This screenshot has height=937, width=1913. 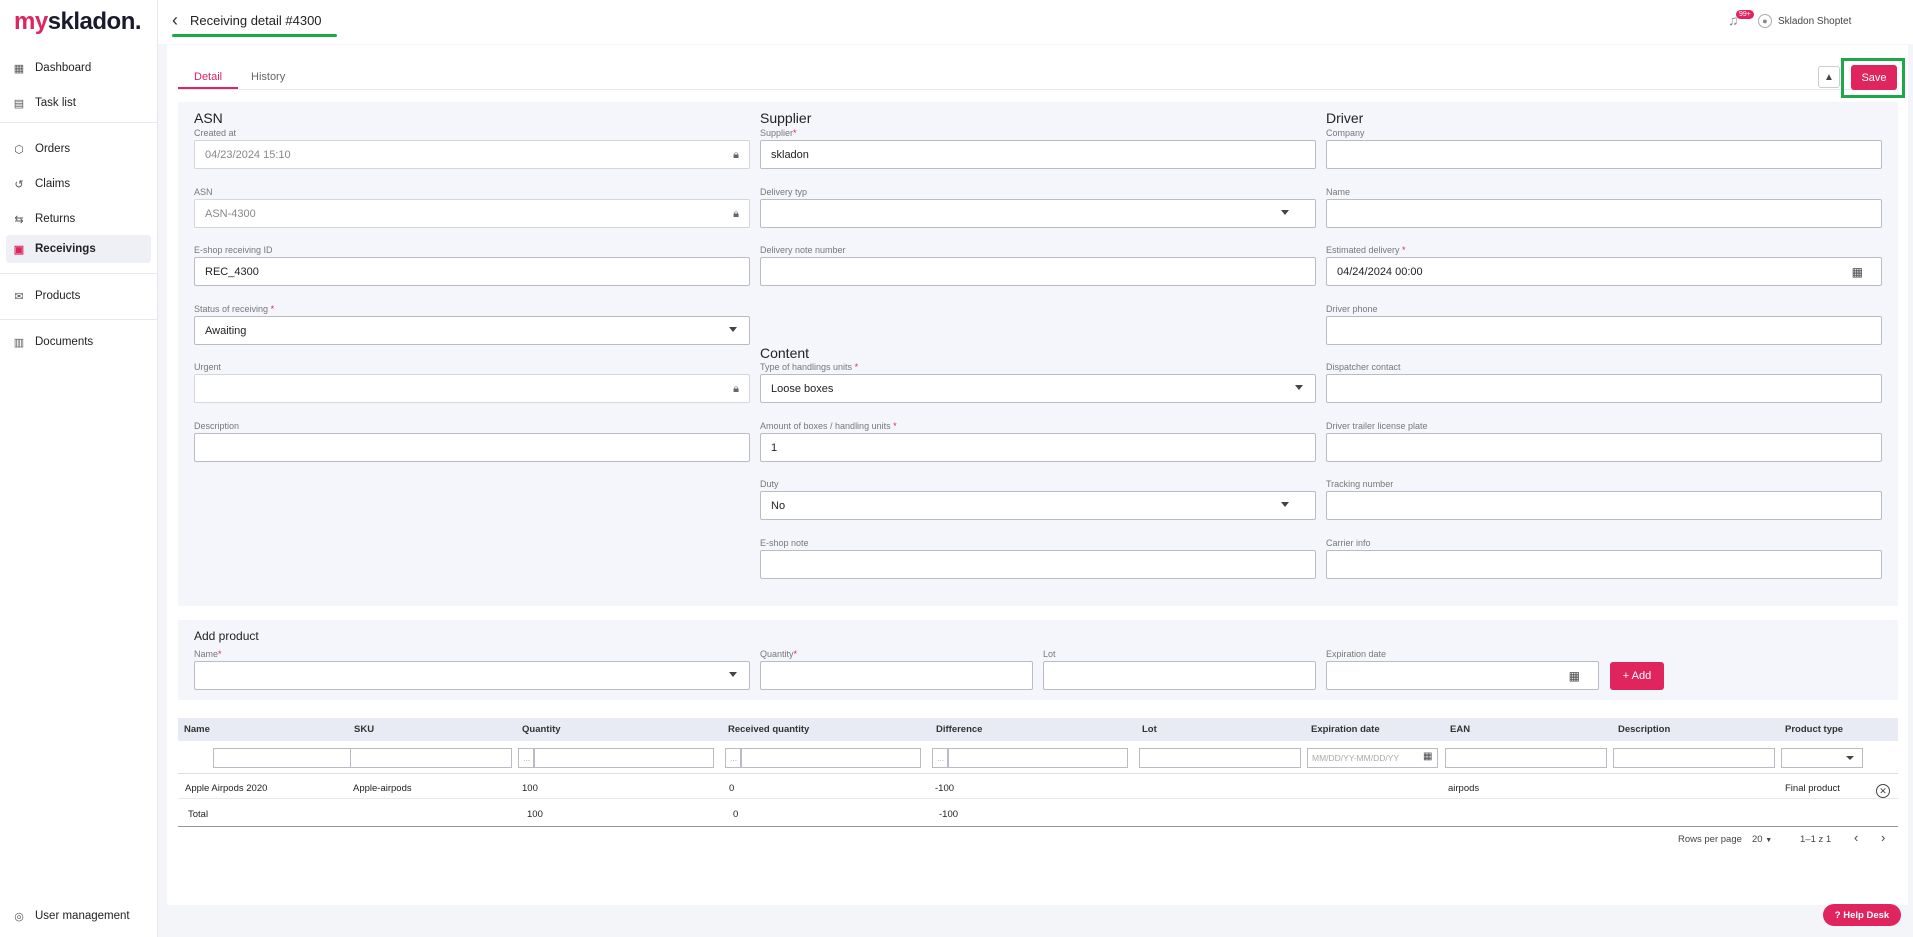 I want to click on name-label: Name, so click(x=1338, y=192).